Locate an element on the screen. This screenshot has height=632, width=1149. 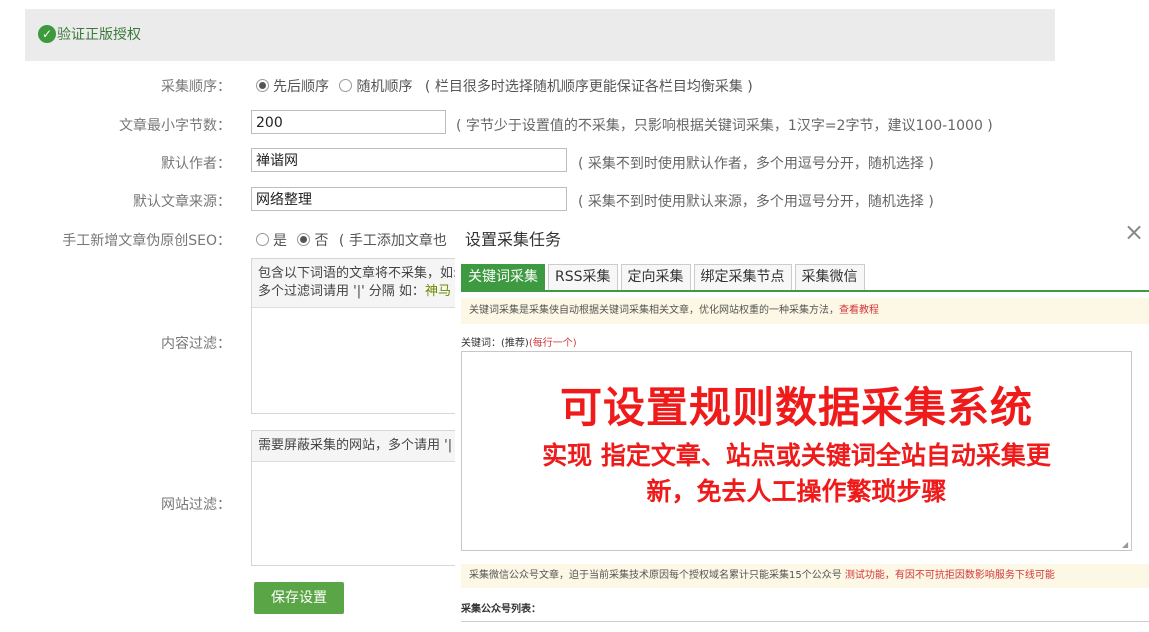
seo-yes-radio is located at coordinates (262, 239).